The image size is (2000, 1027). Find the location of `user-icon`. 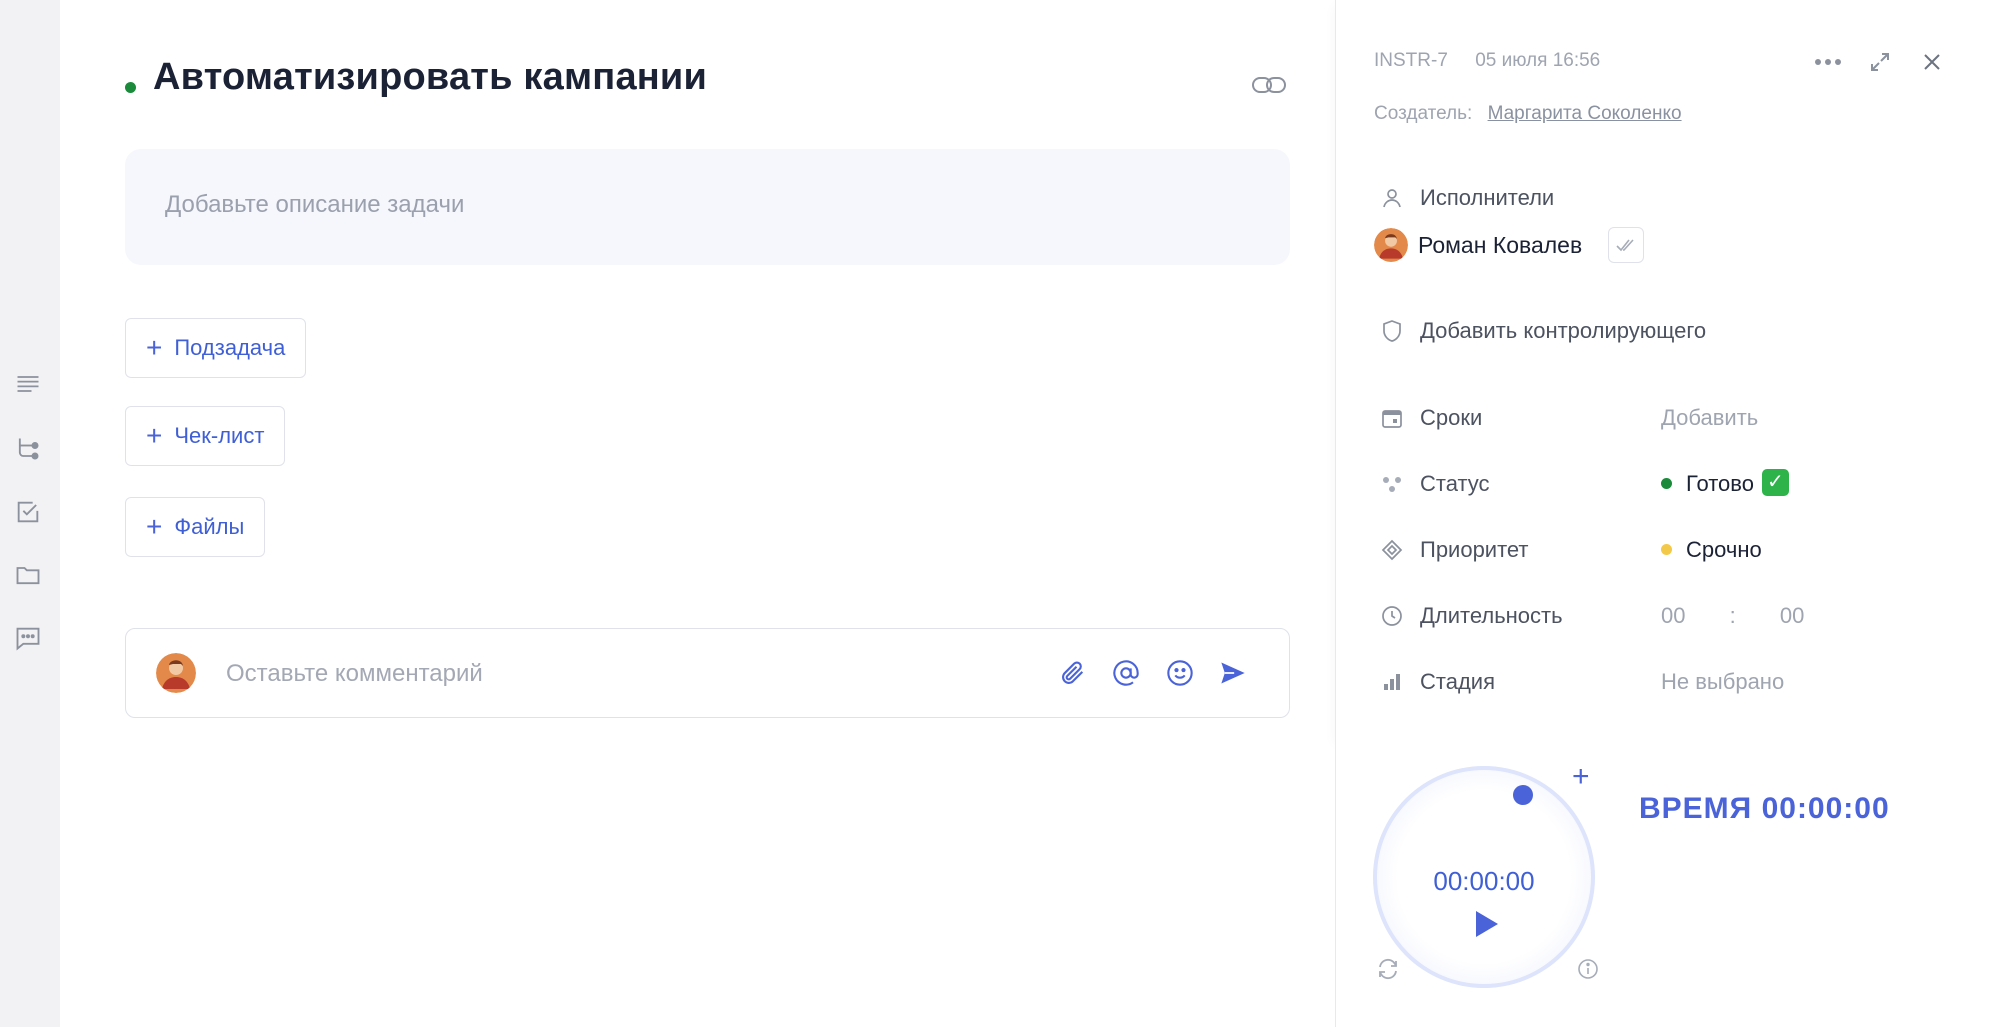

user-icon is located at coordinates (1392, 198).